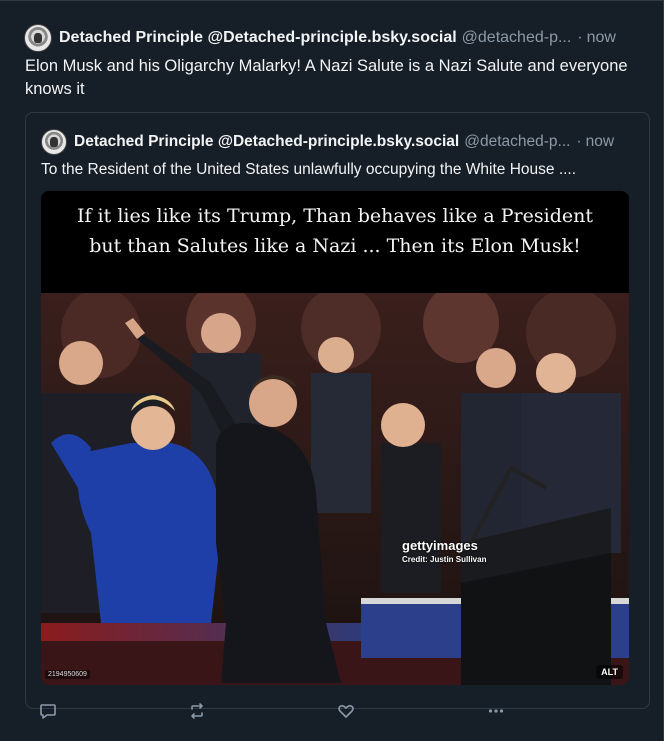  I want to click on heart-icon, so click(346, 711).